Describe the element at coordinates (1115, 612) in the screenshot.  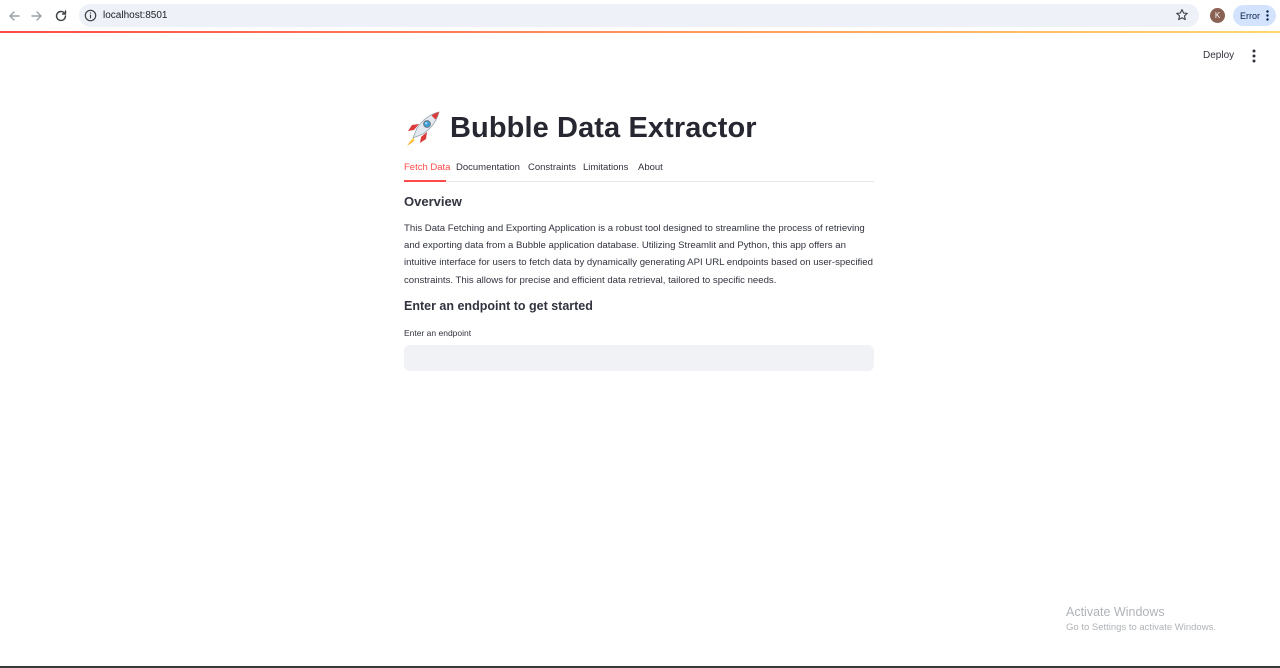
I see `watermark-title: Activate Windows` at that location.